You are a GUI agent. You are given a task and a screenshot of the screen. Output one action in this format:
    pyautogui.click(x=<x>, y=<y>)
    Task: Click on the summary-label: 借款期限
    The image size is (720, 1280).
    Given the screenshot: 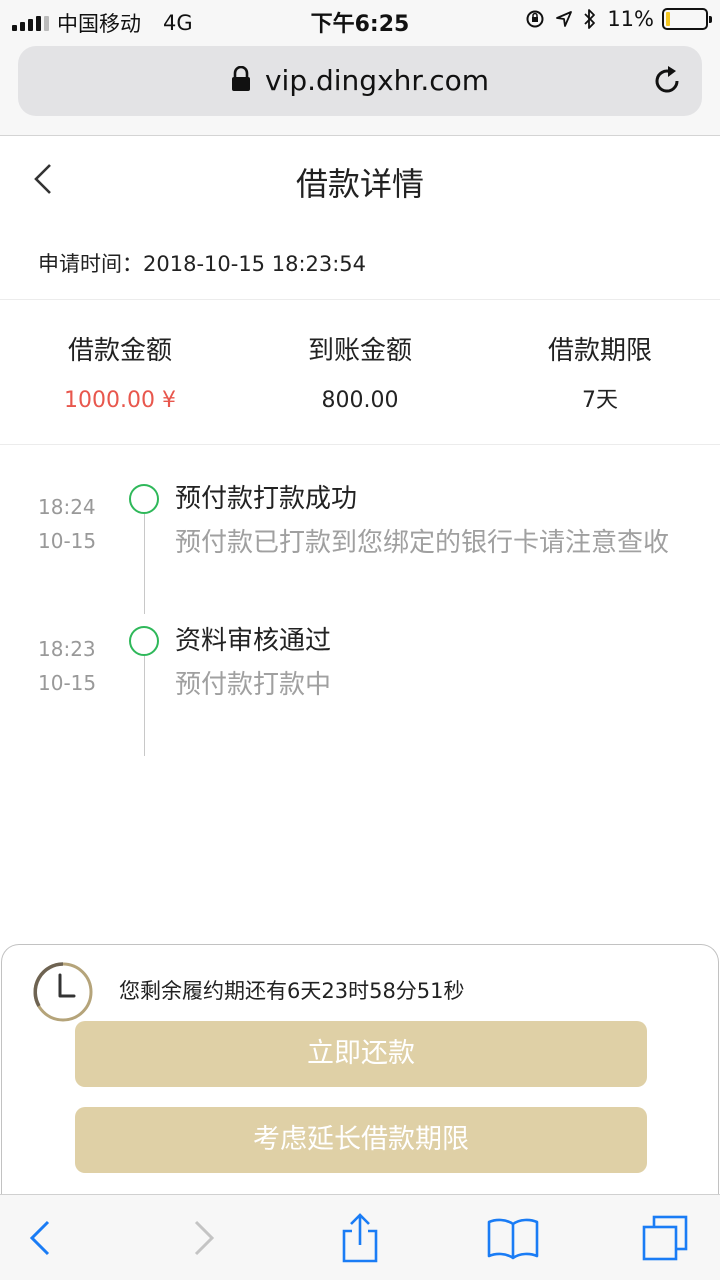 What is the action you would take?
    pyautogui.click(x=599, y=351)
    